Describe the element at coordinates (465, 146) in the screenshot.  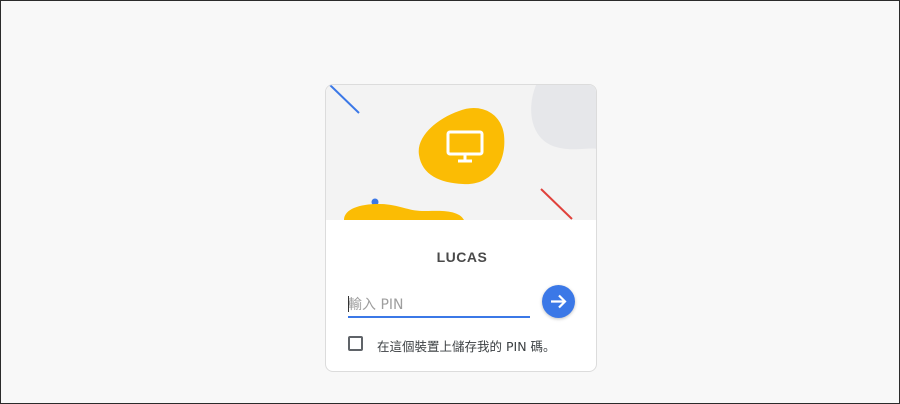
I see `monitor-icon` at that location.